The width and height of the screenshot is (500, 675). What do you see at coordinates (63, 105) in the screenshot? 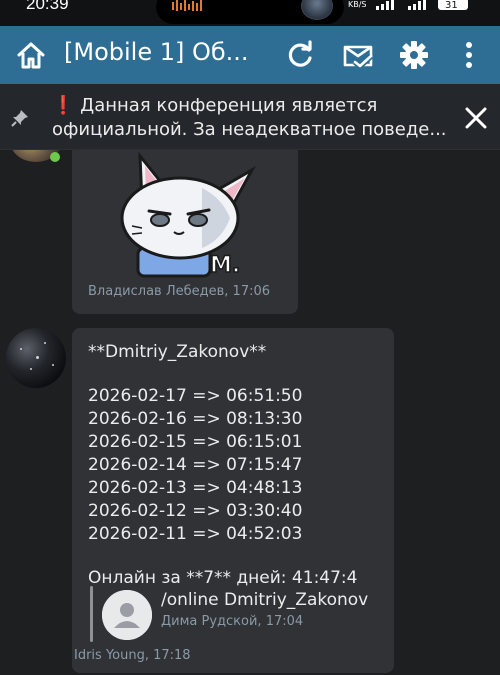
I see `exclamation-icon: ❗` at bounding box center [63, 105].